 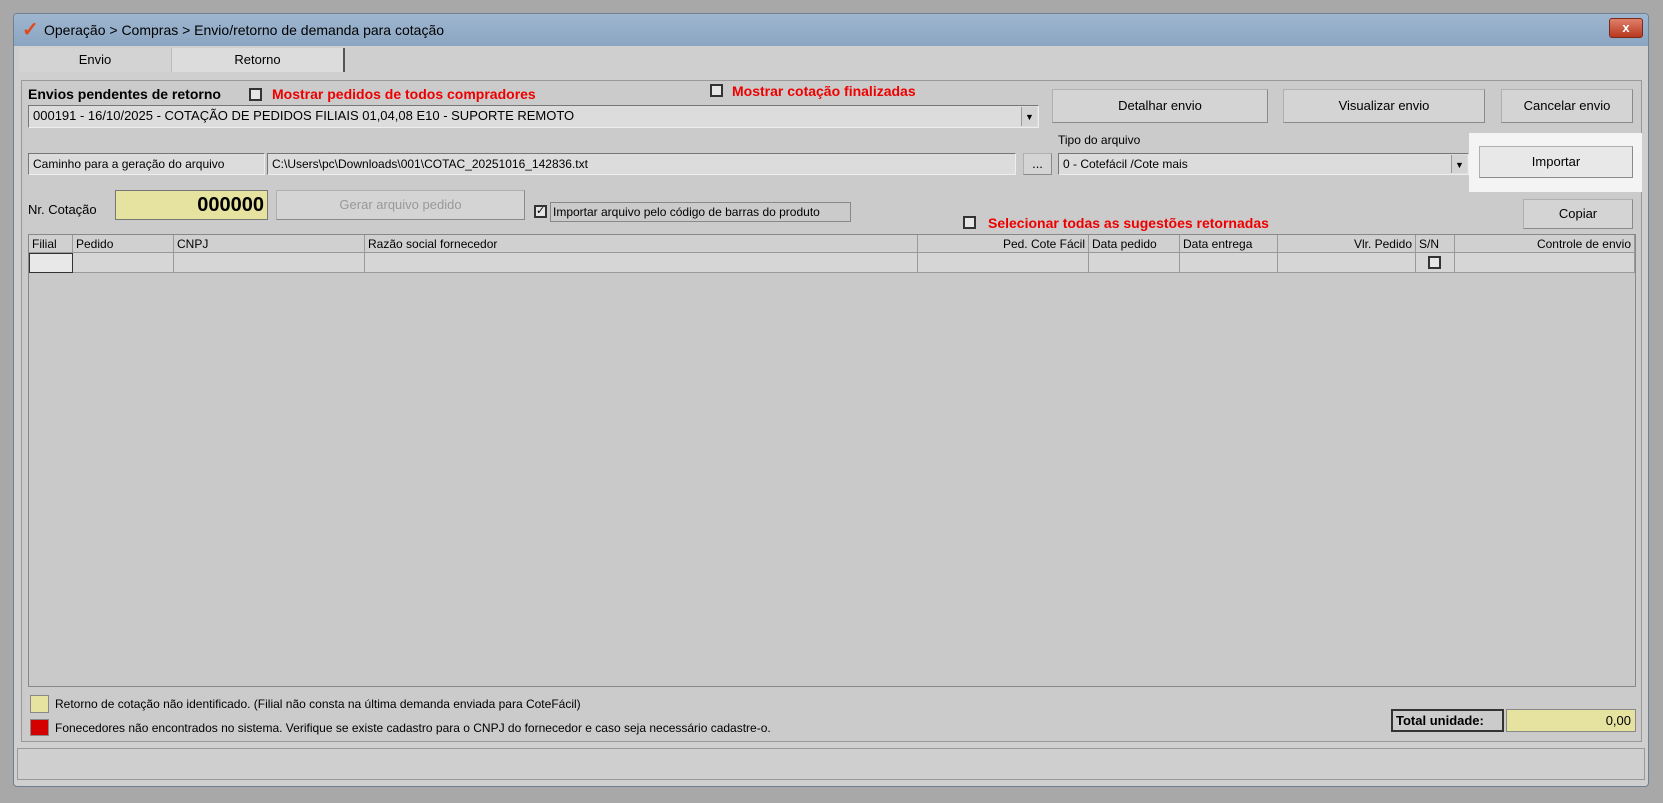 I want to click on column-header: Data entrega, so click(x=1229, y=244).